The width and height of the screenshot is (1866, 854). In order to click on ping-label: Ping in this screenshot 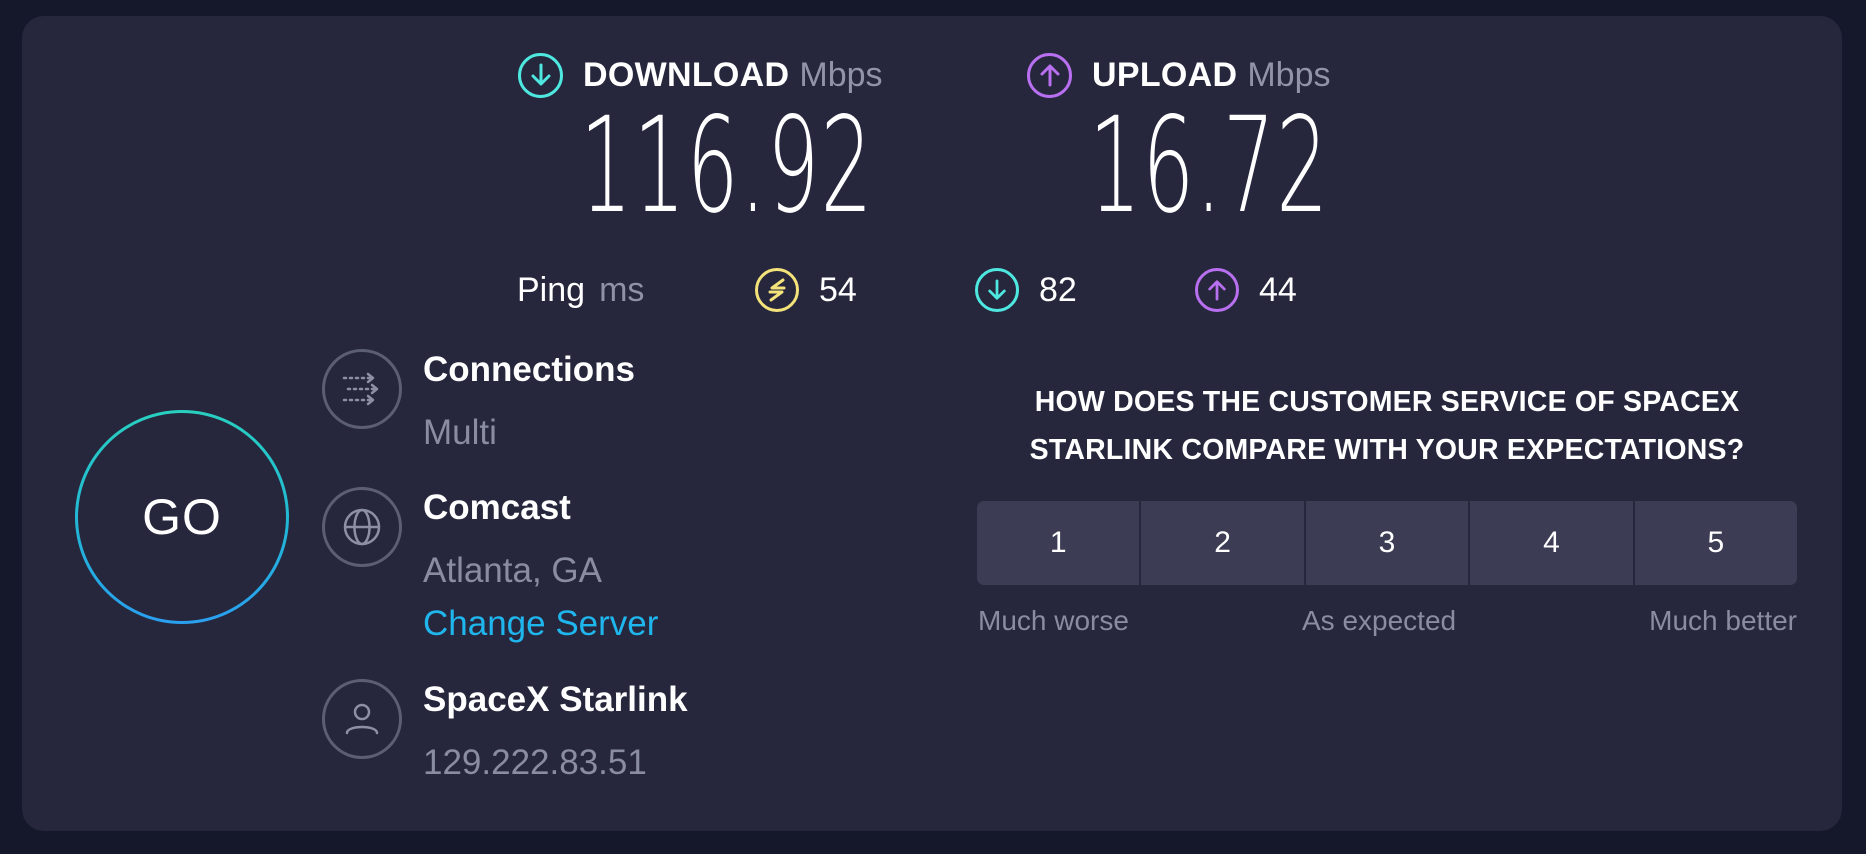, I will do `click(551, 289)`.